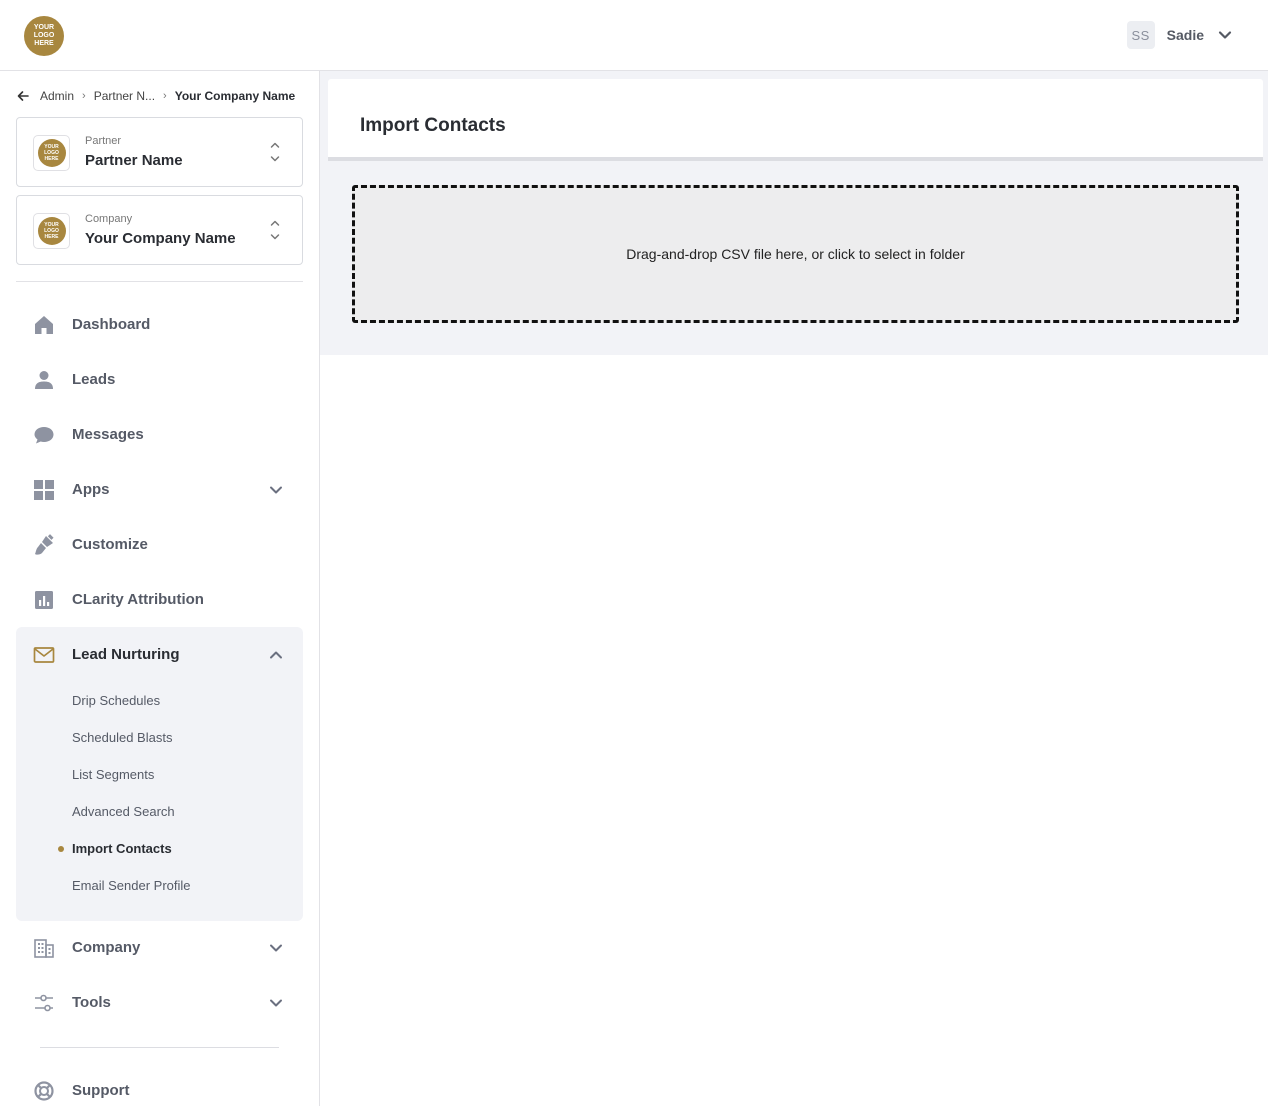  Describe the element at coordinates (155, 96) in the screenshot. I see `breadcrumb: Admin › Partner N... › Your Company Name` at that location.